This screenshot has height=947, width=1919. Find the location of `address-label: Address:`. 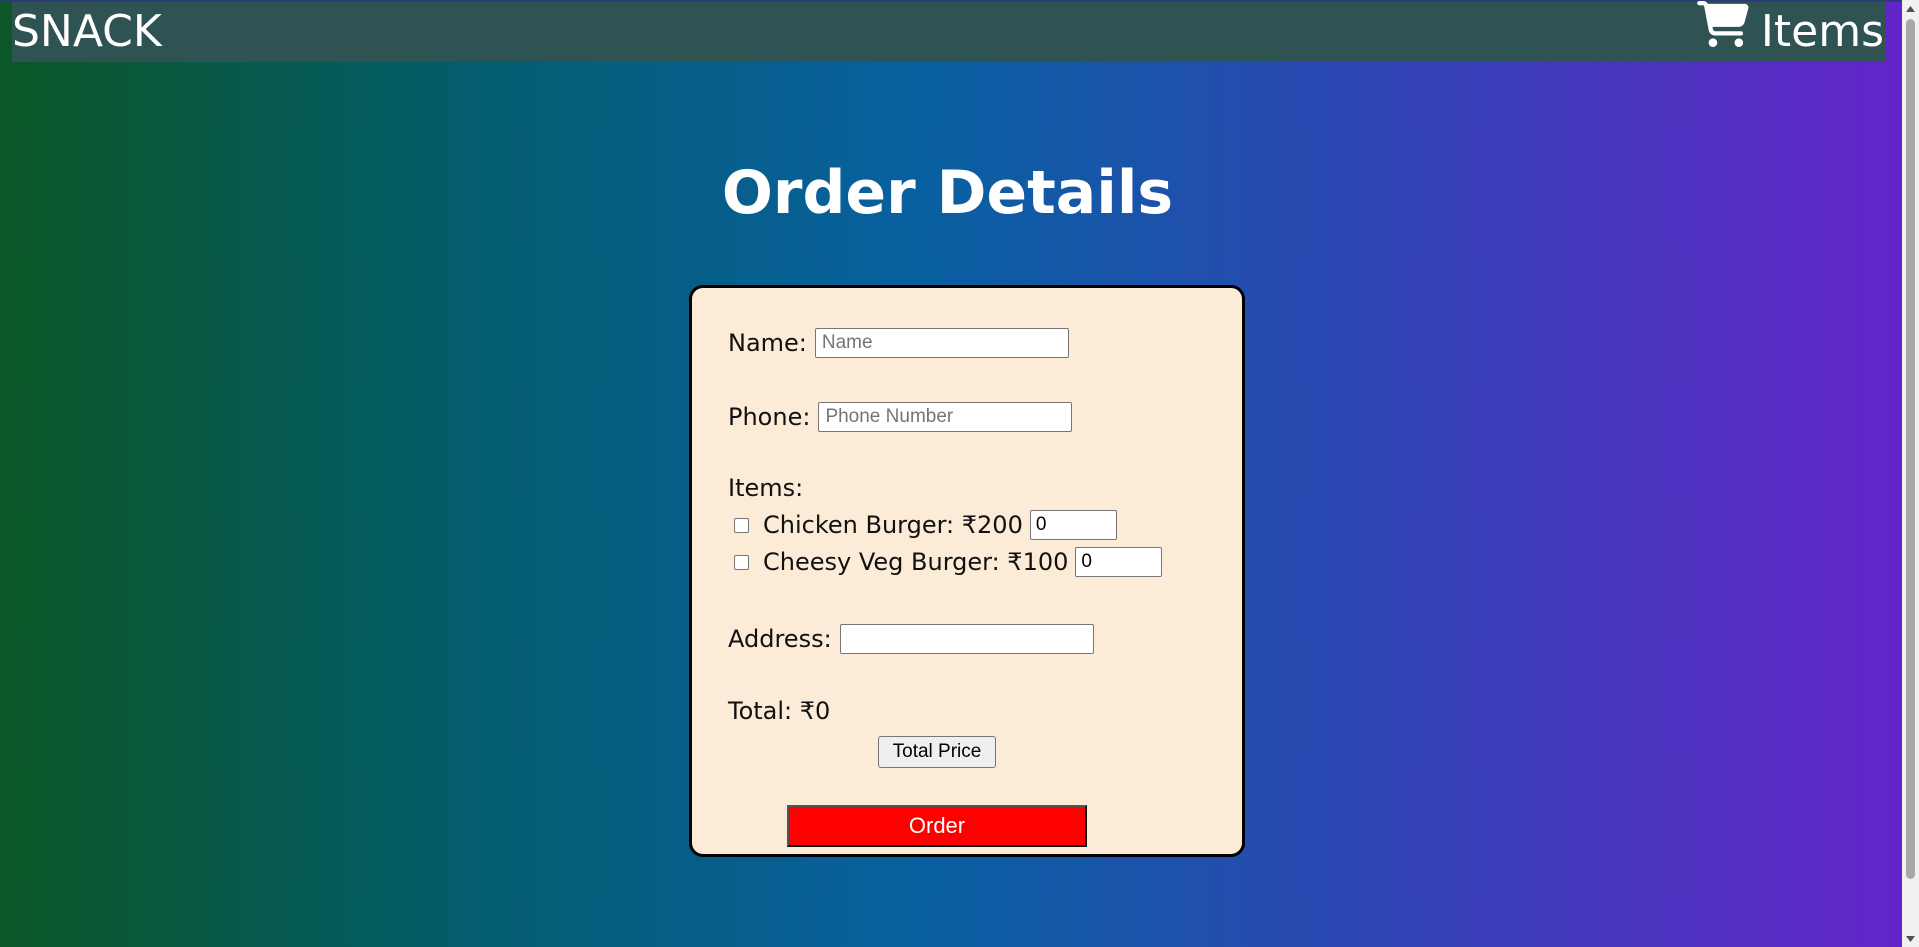

address-label: Address: is located at coordinates (780, 639).